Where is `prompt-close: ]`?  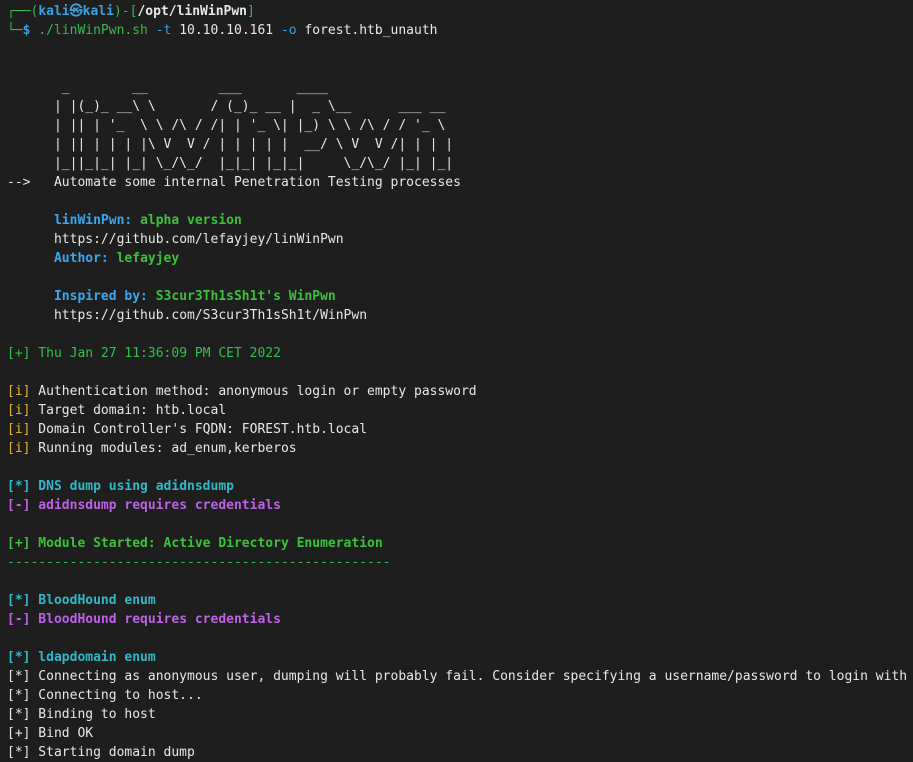 prompt-close: ] is located at coordinates (251, 11).